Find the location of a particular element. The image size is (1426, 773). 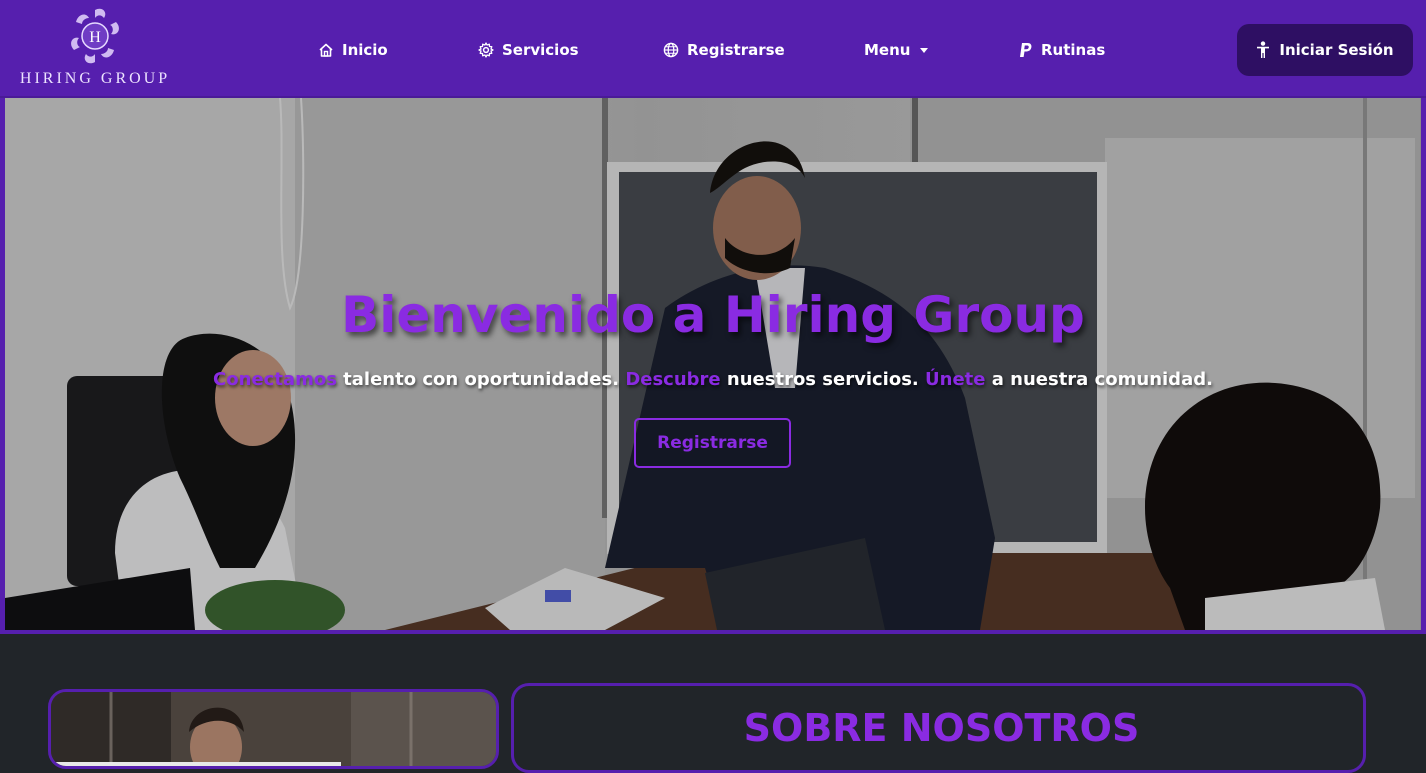

nav-rutinas: Rutinas is located at coordinates (1062, 50).